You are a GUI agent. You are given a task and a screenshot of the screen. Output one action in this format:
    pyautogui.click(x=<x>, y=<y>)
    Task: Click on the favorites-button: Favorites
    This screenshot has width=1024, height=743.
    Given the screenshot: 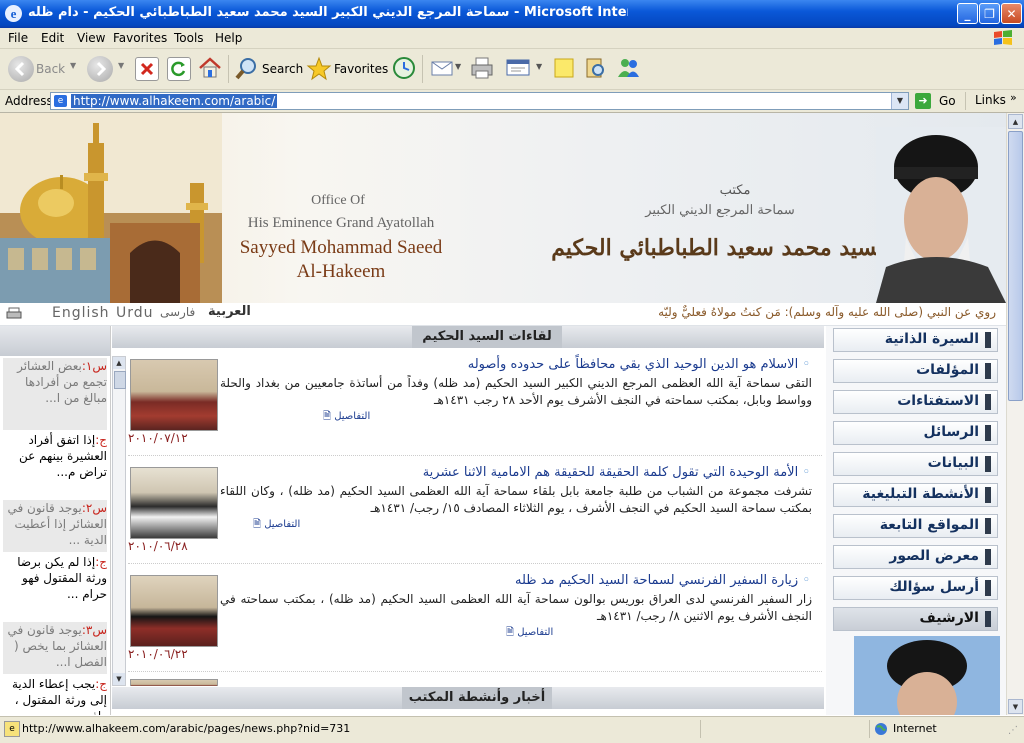 What is the action you would take?
    pyautogui.click(x=347, y=69)
    